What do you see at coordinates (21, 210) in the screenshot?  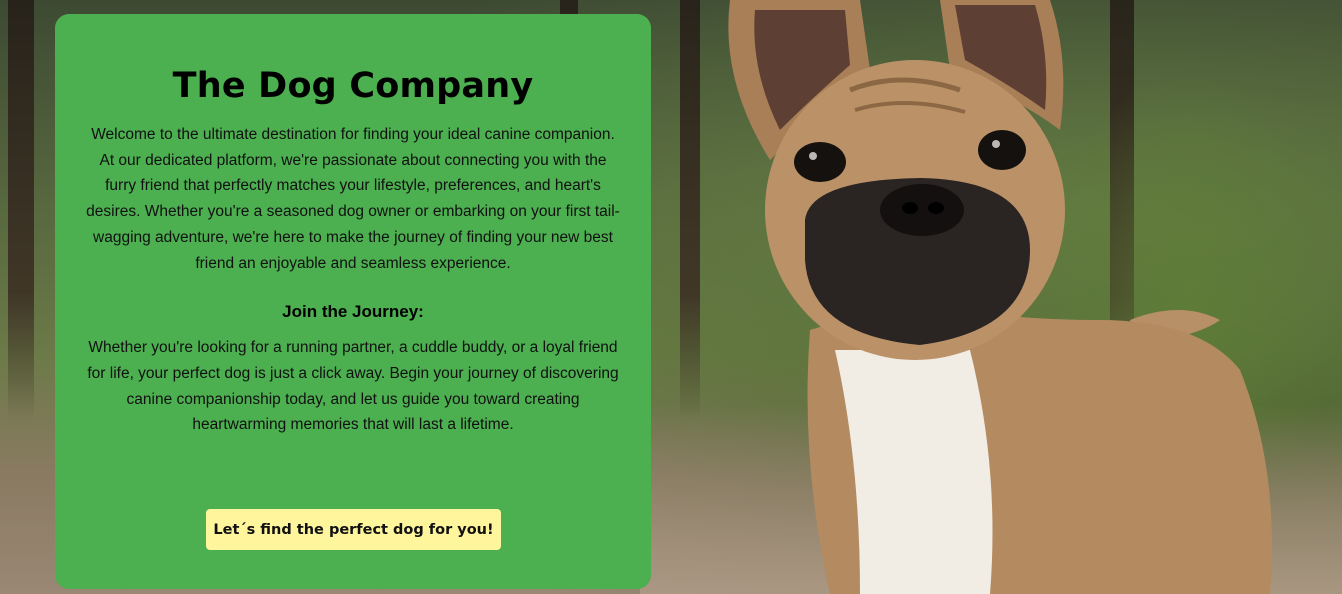 I see `tree-trunk` at bounding box center [21, 210].